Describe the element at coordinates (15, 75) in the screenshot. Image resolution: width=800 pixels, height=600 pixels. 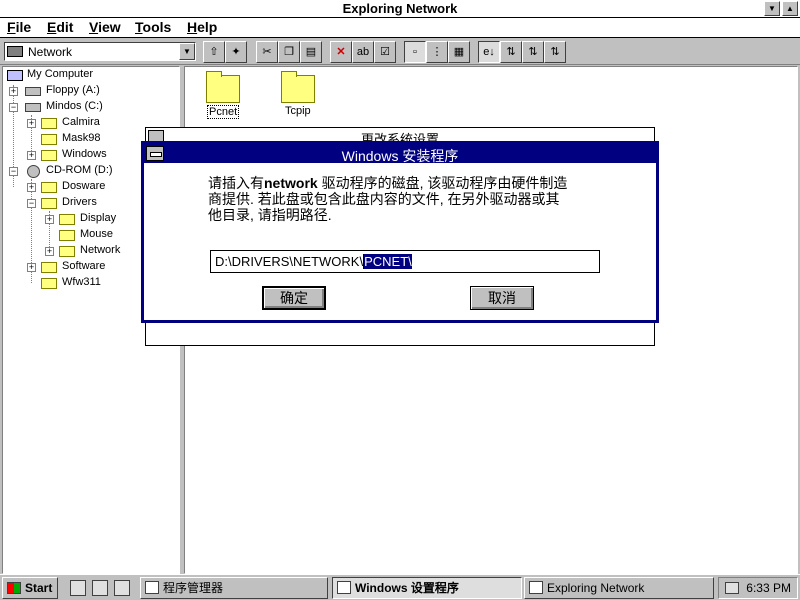
I see `computer-icon` at that location.